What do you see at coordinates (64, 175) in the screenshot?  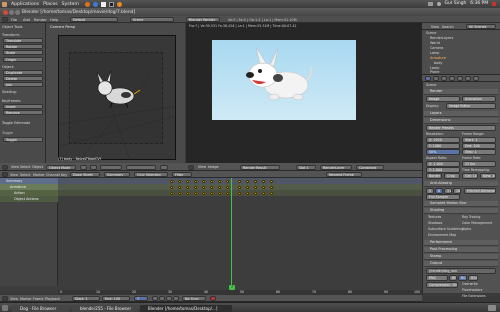 I see `ds-menu-key: Key` at bounding box center [64, 175].